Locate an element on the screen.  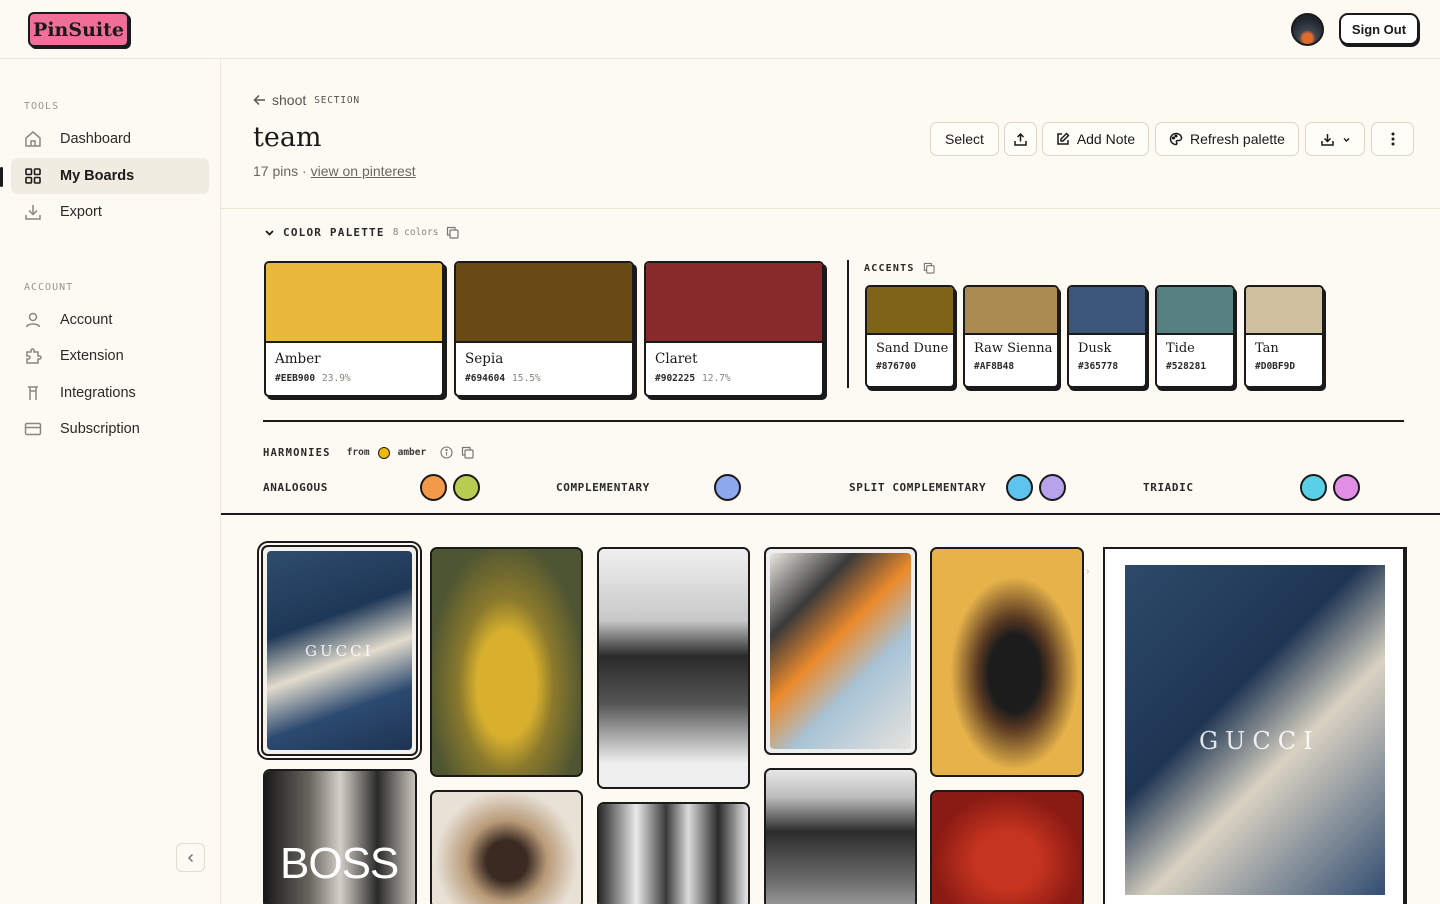
plug-icon is located at coordinates (33, 393).